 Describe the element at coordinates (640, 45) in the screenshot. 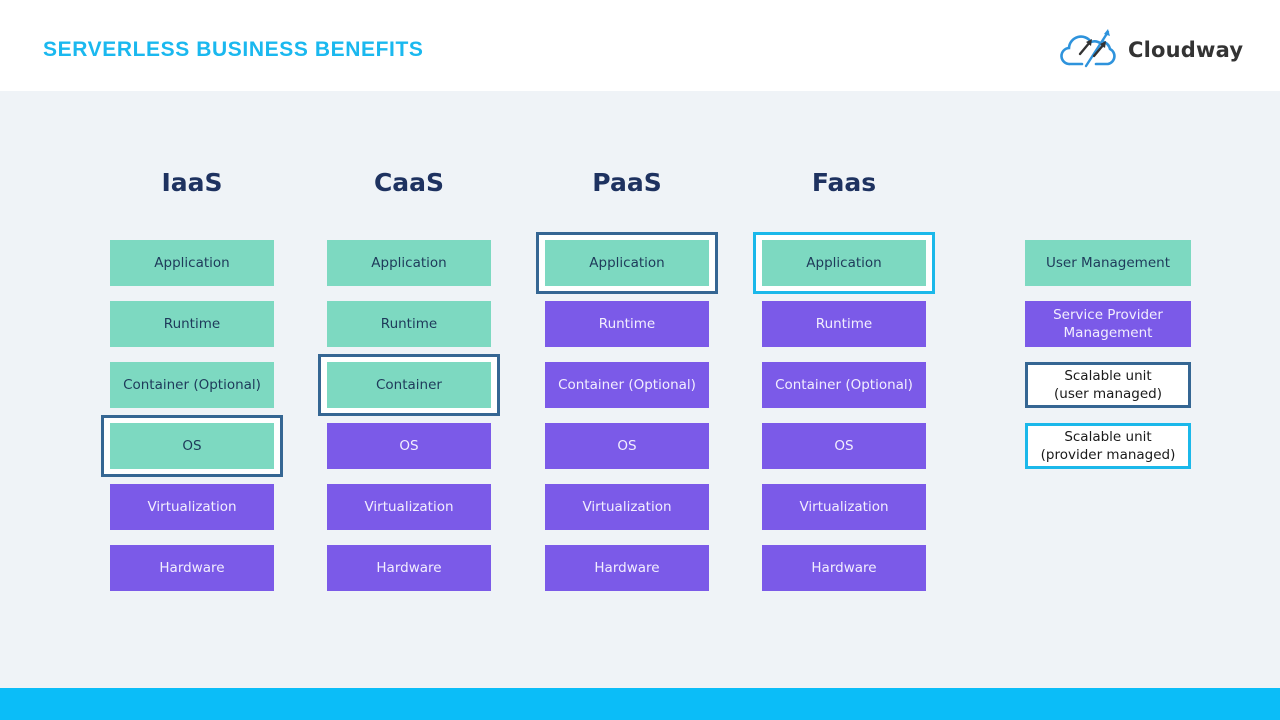

I see `header: SERVERLESS BUSINESS BENEFITS Cloudway` at that location.